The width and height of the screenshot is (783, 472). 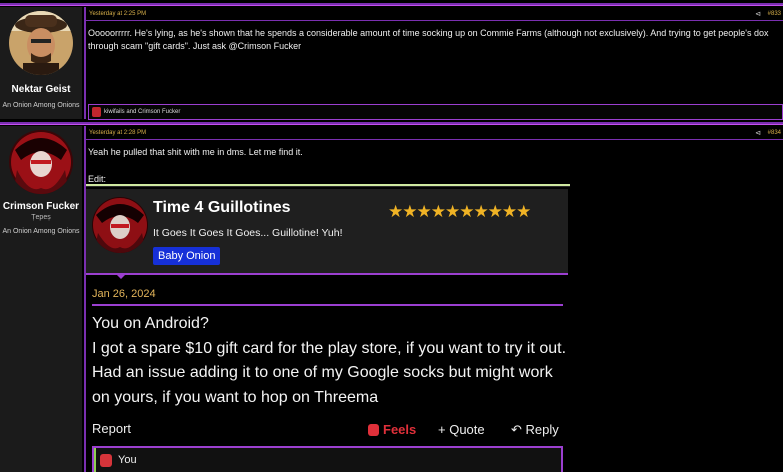 What do you see at coordinates (121, 276) in the screenshot?
I see `card-notch` at bounding box center [121, 276].